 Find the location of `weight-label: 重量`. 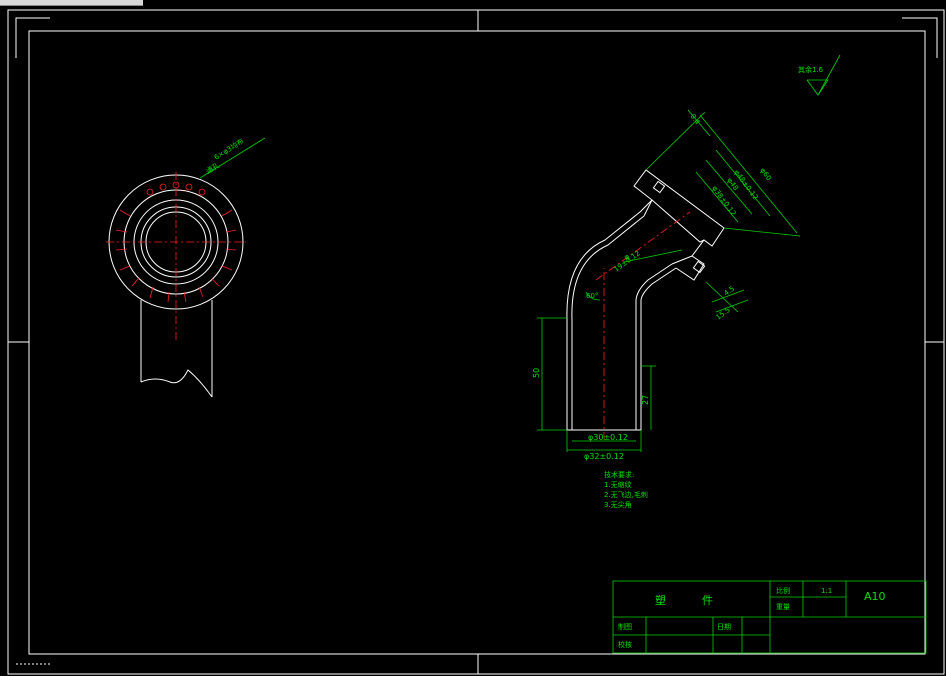

weight-label: 重量 is located at coordinates (783, 607).